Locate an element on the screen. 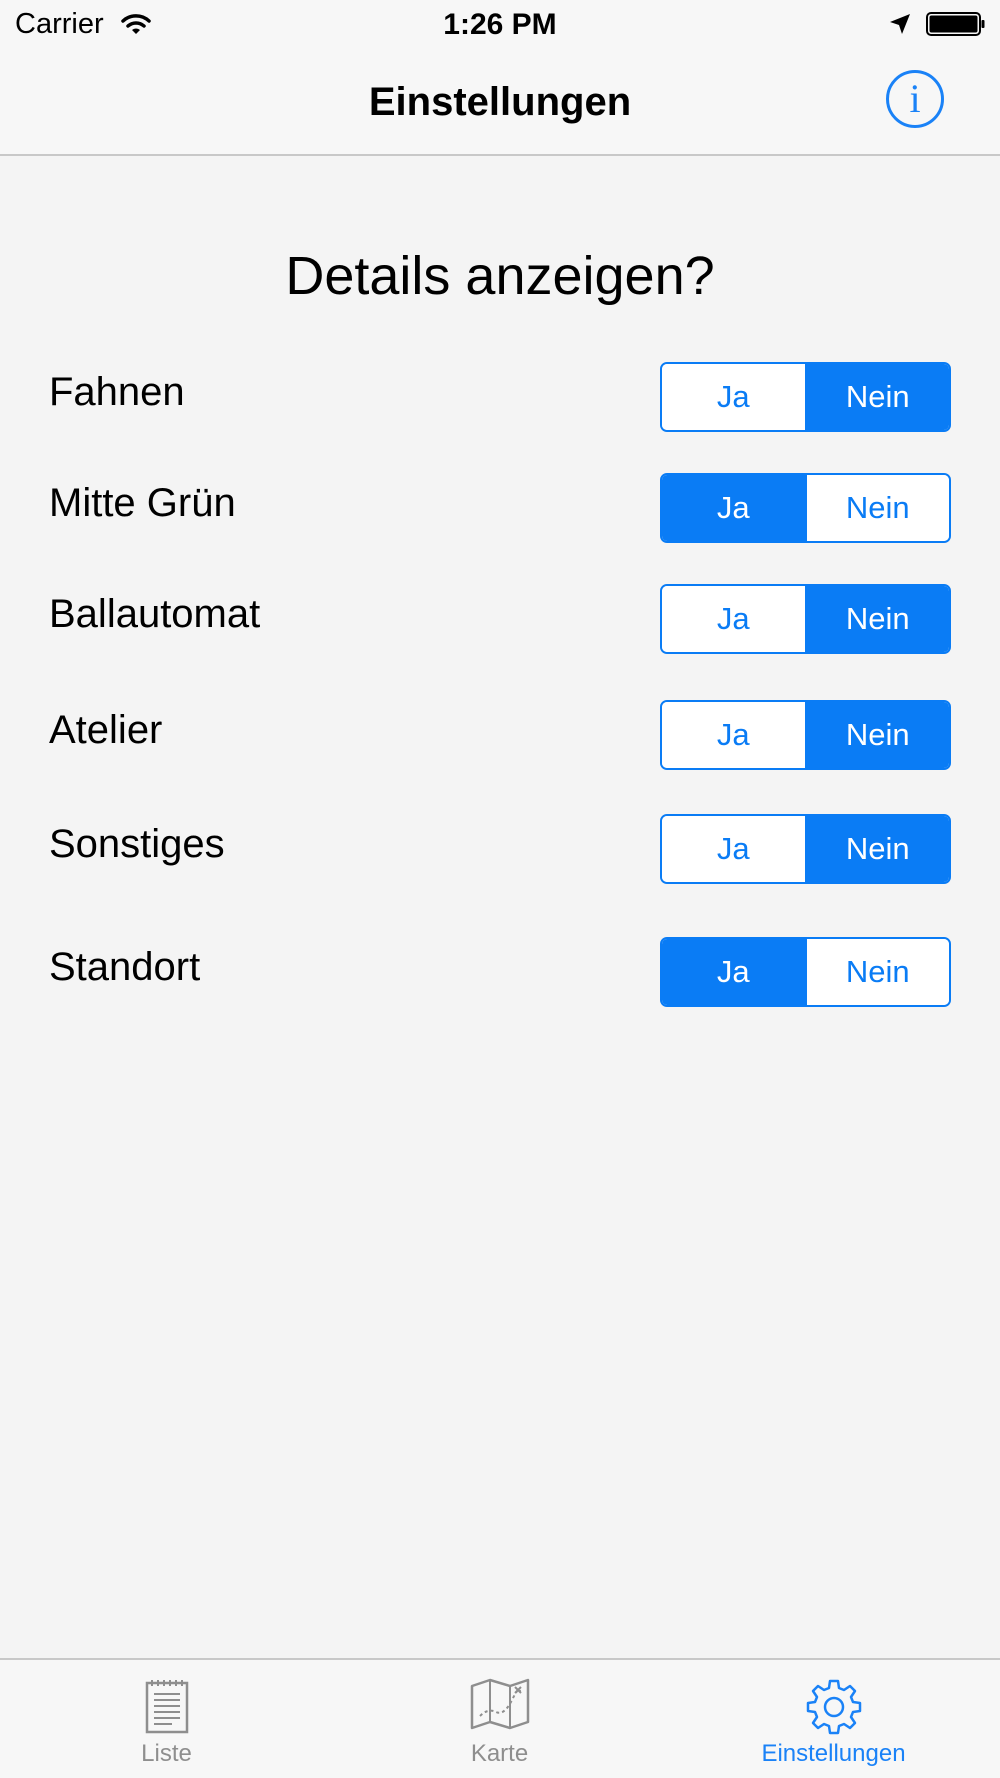 The image size is (1000, 1778). navigation-bar: Einstellungen i is located at coordinates (500, 103).